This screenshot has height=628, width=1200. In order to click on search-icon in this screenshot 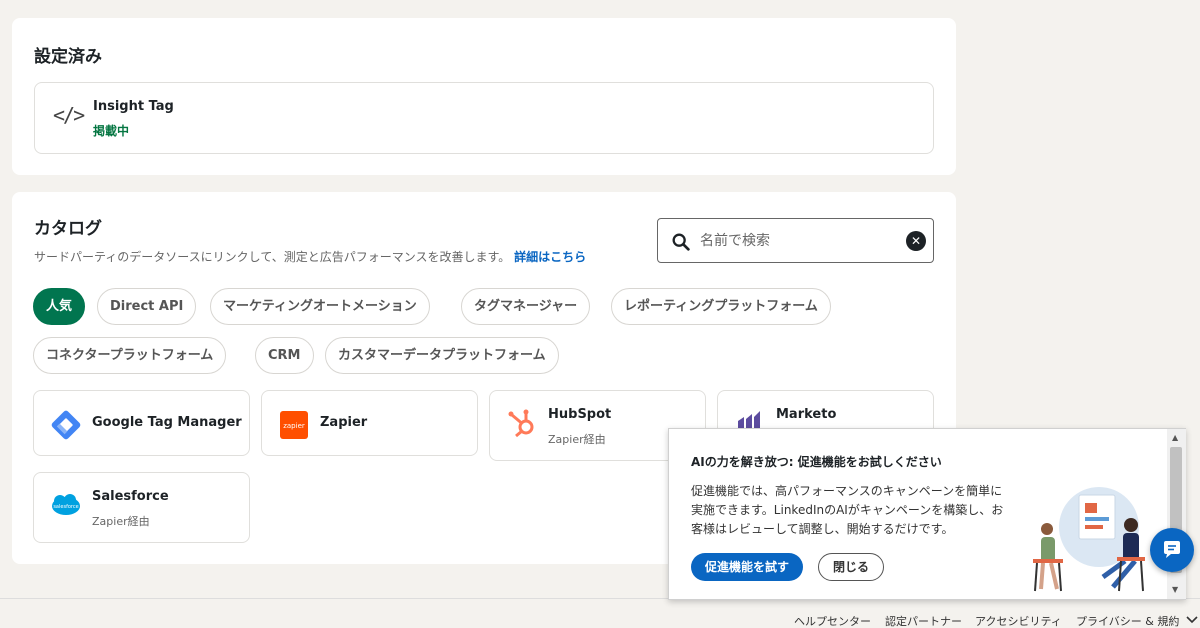, I will do `click(681, 242)`.